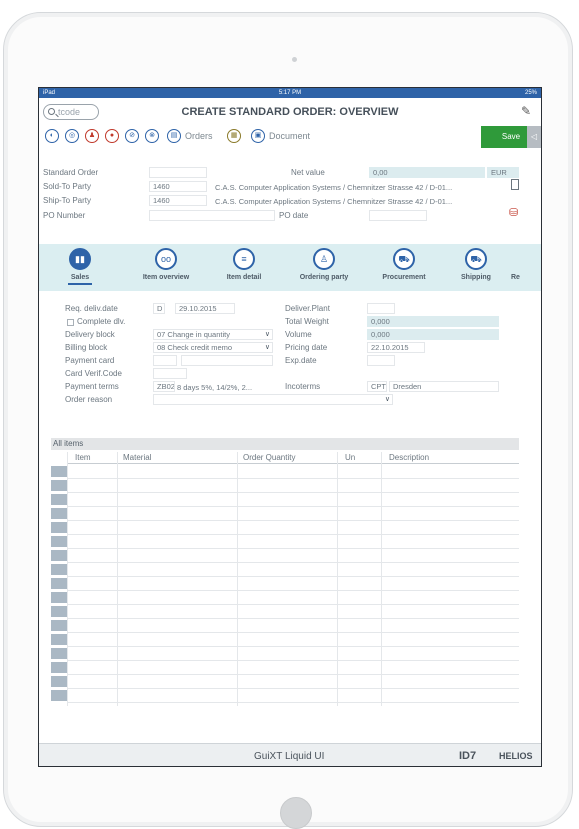  What do you see at coordinates (377, 386) in the screenshot?
I see `incoterms-code-field: CPT` at bounding box center [377, 386].